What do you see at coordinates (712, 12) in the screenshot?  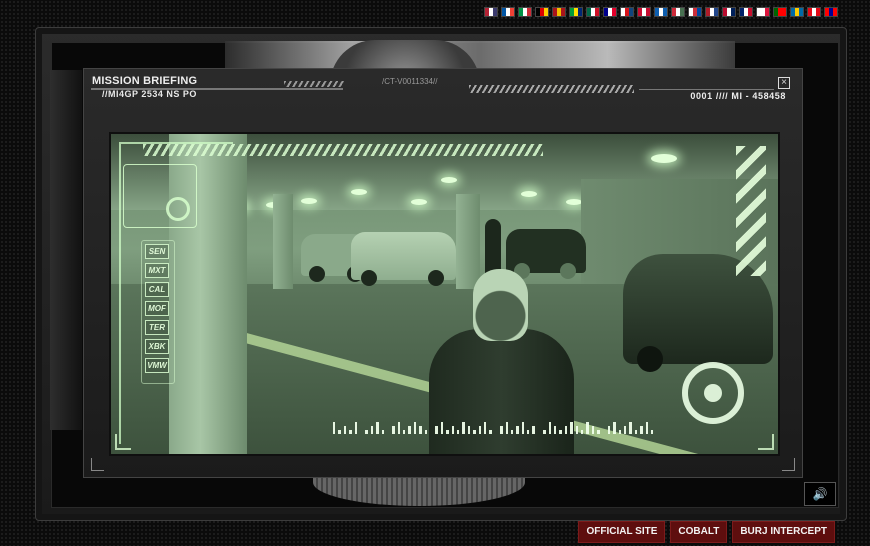 I see `netherlands-flag-icon` at bounding box center [712, 12].